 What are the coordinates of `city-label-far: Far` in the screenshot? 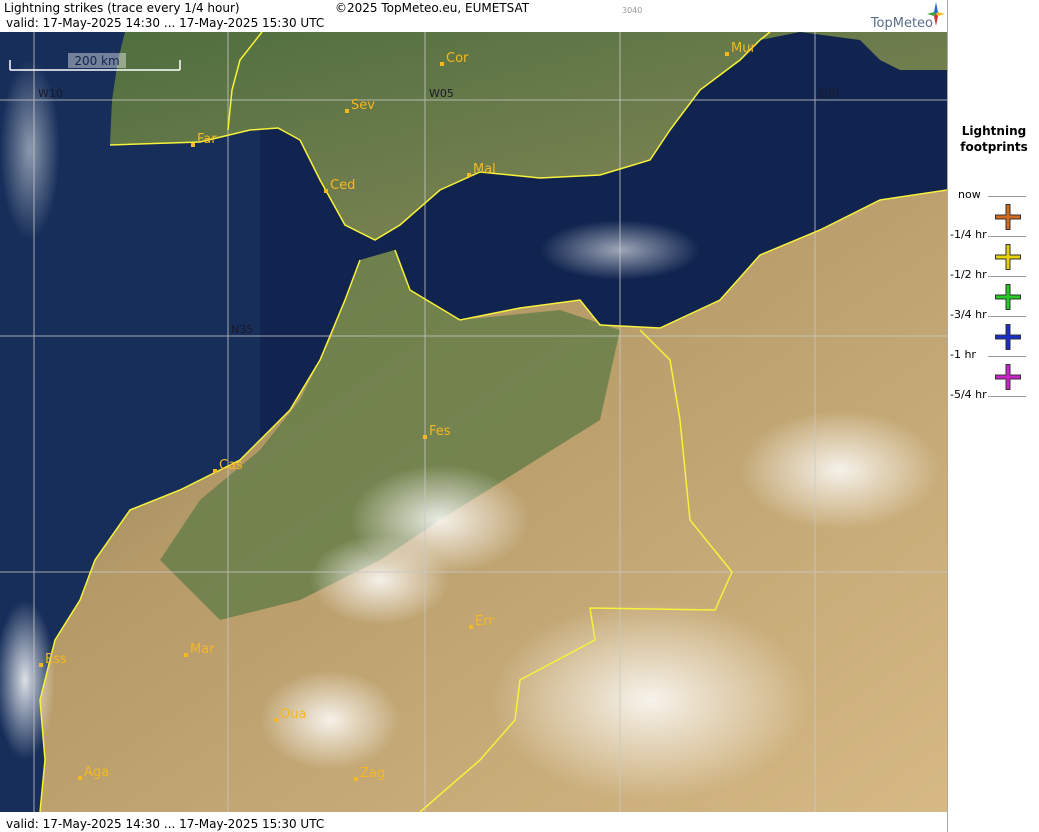 It's located at (207, 139).